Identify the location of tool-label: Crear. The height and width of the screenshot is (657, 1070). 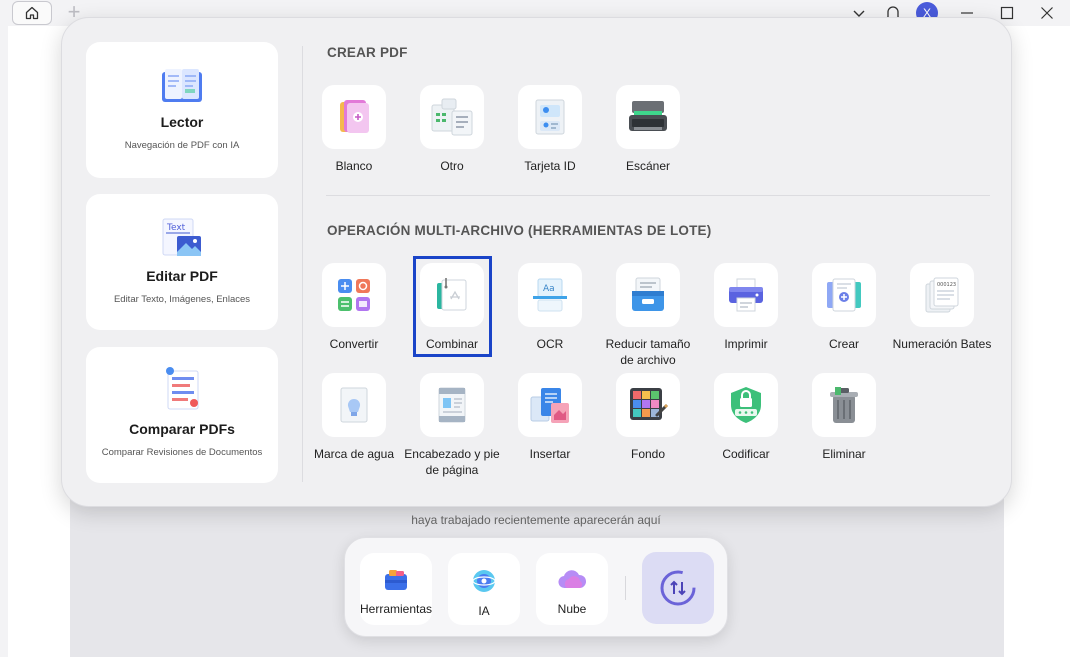
(843, 344).